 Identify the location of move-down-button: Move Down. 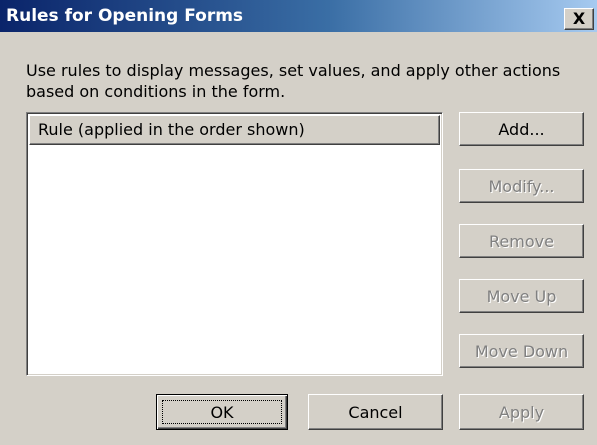
(521, 351).